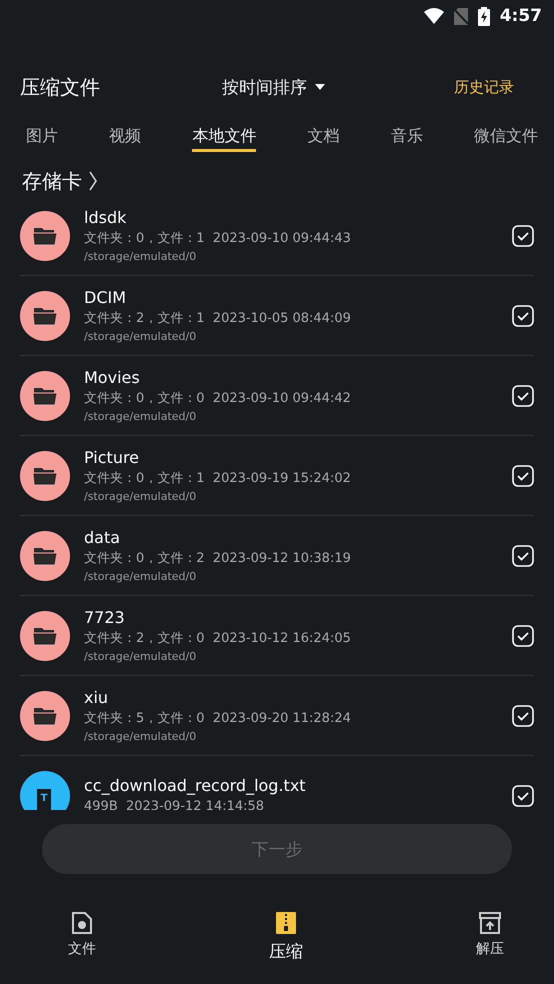 The height and width of the screenshot is (984, 554). What do you see at coordinates (175, 804) in the screenshot?
I see `file-info: 499B 2023-09-12 14:14:58` at bounding box center [175, 804].